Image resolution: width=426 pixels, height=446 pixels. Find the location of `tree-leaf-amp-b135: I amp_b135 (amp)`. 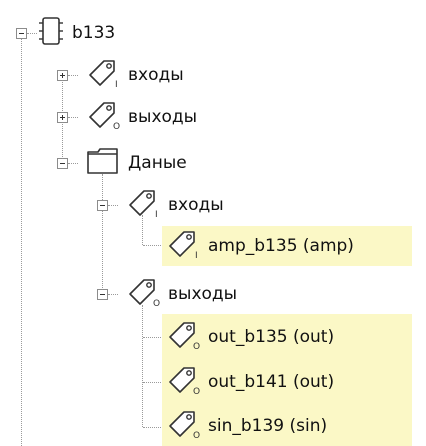

tree-leaf-amp-b135: I amp_b135 (amp) is located at coordinates (260, 246).